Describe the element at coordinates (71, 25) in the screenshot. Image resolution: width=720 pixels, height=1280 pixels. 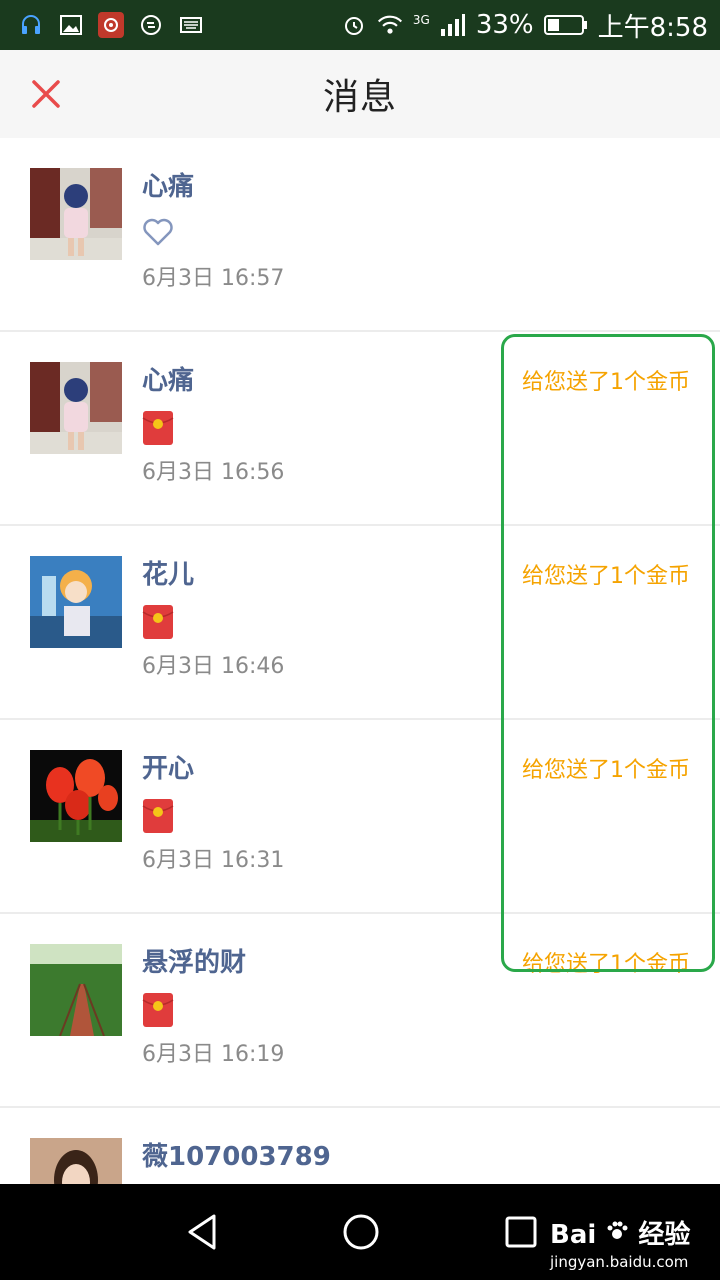
I see `image-icon` at that location.